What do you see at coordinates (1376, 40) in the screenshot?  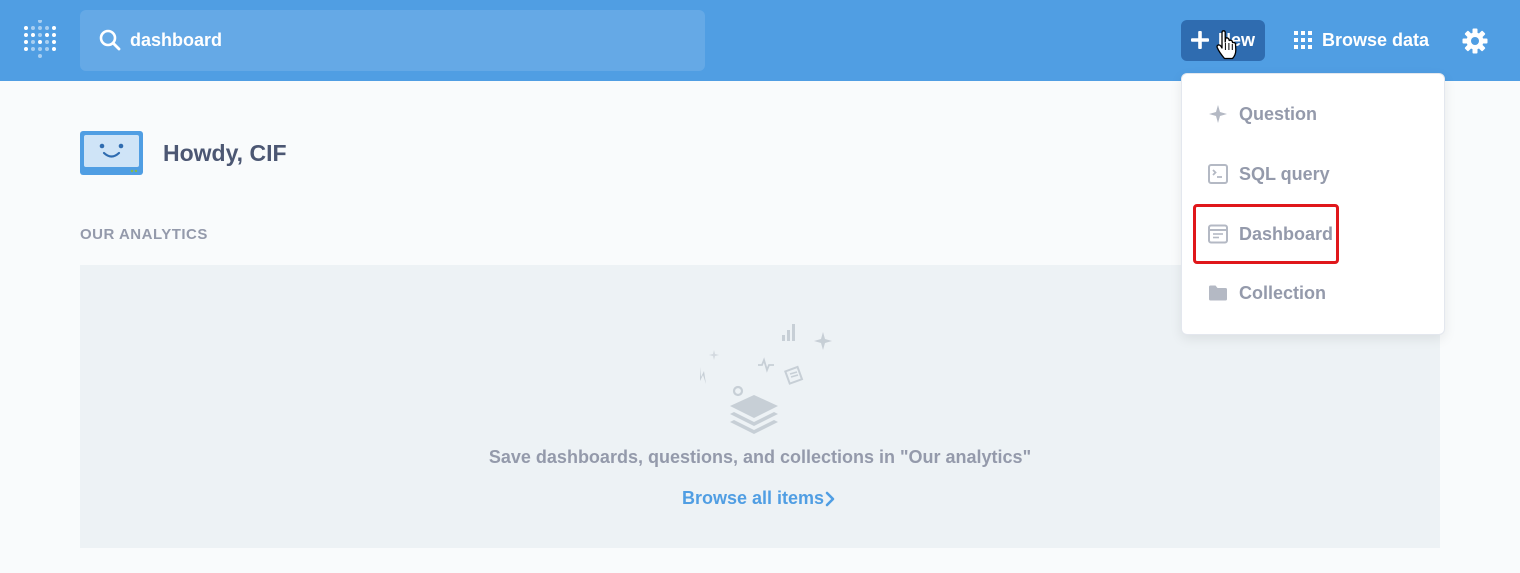 I see `browse-data-label: Browse data` at bounding box center [1376, 40].